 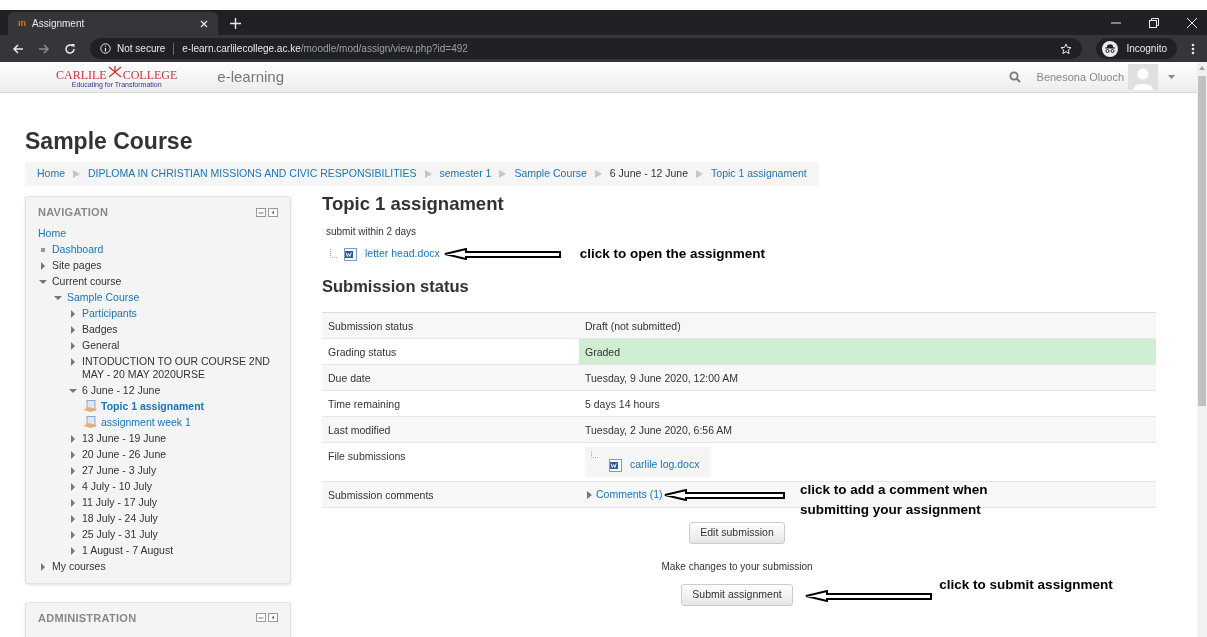 What do you see at coordinates (87, 618) in the screenshot?
I see `block-title: ADMINISTRATION` at bounding box center [87, 618].